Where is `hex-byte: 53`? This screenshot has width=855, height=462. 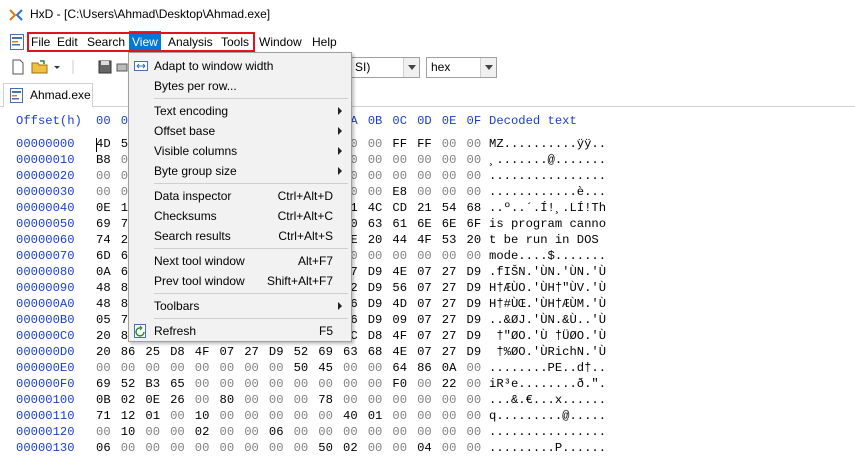 hex-byte: 53 is located at coordinates (449, 240).